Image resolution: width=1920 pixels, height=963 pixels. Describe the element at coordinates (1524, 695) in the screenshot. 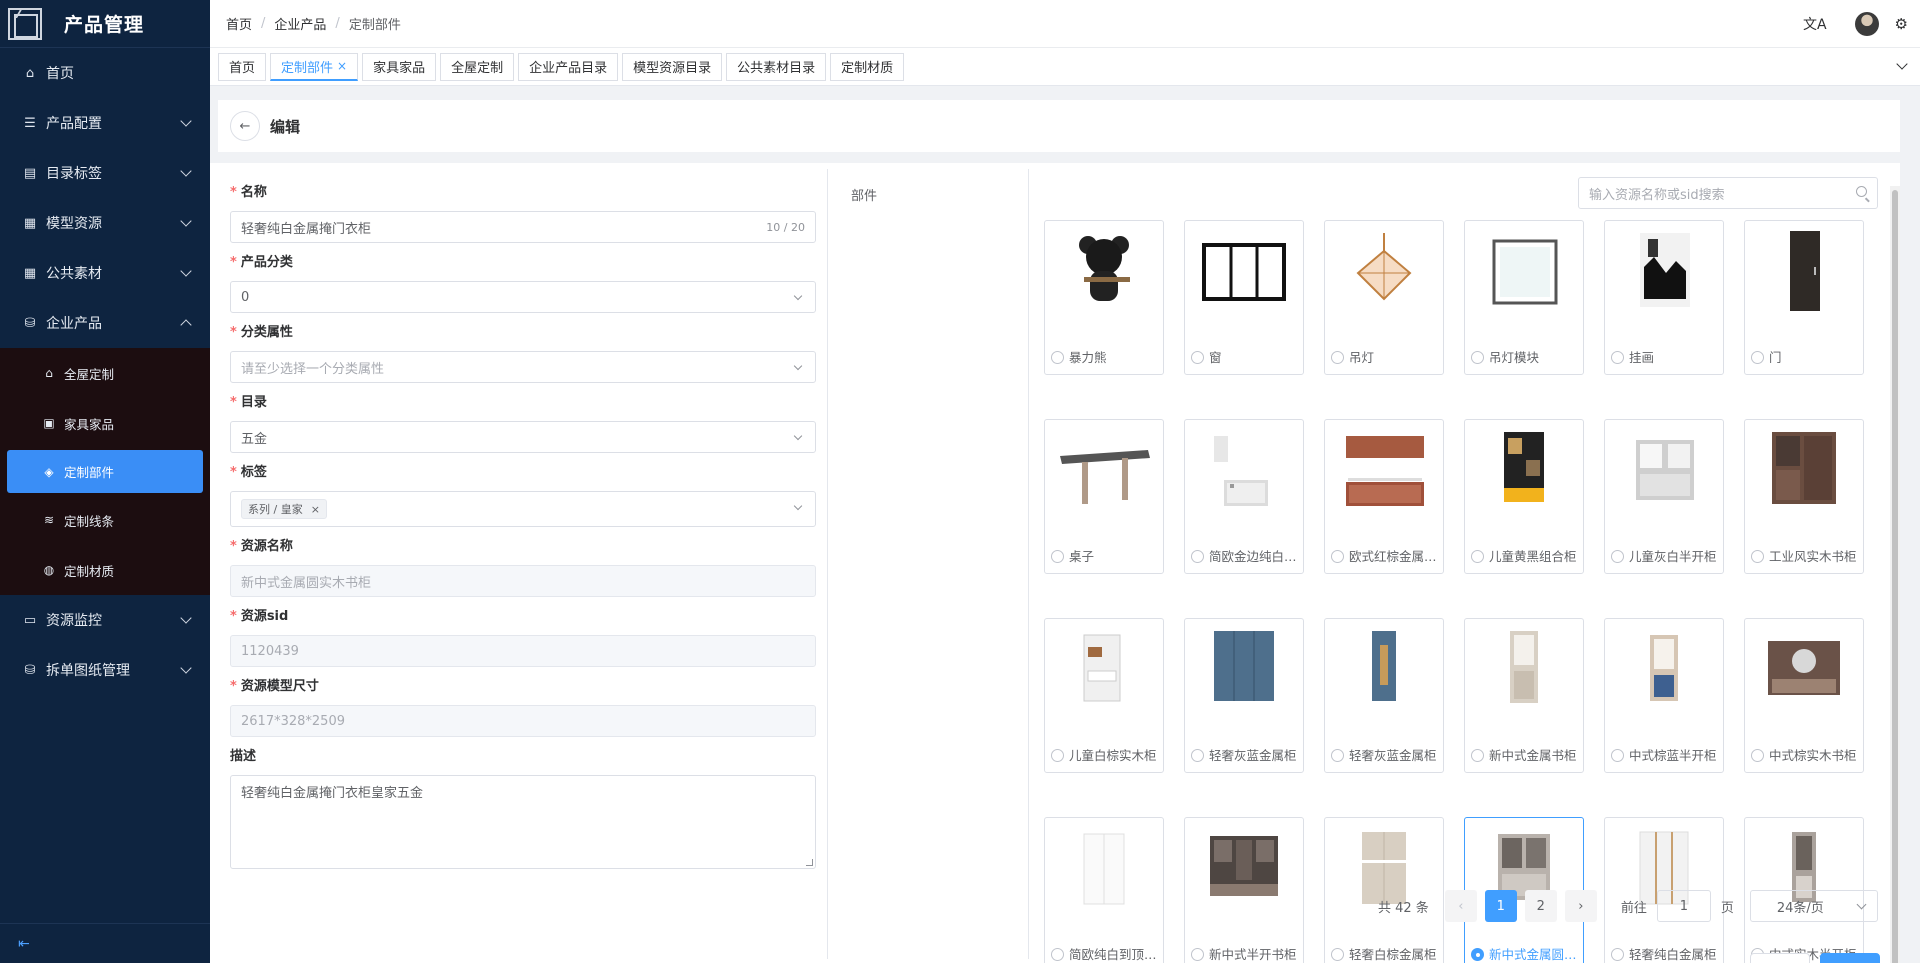

I see `part-card: 新中式金属书柜` at that location.